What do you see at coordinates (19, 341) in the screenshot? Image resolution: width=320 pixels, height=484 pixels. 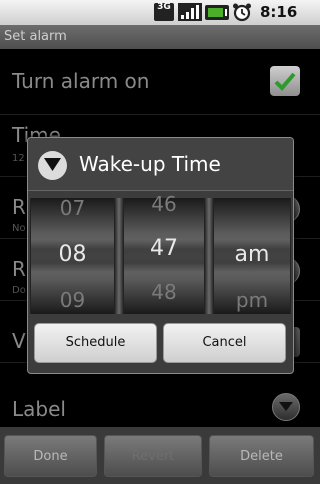 I see `vibrate-label: V` at bounding box center [19, 341].